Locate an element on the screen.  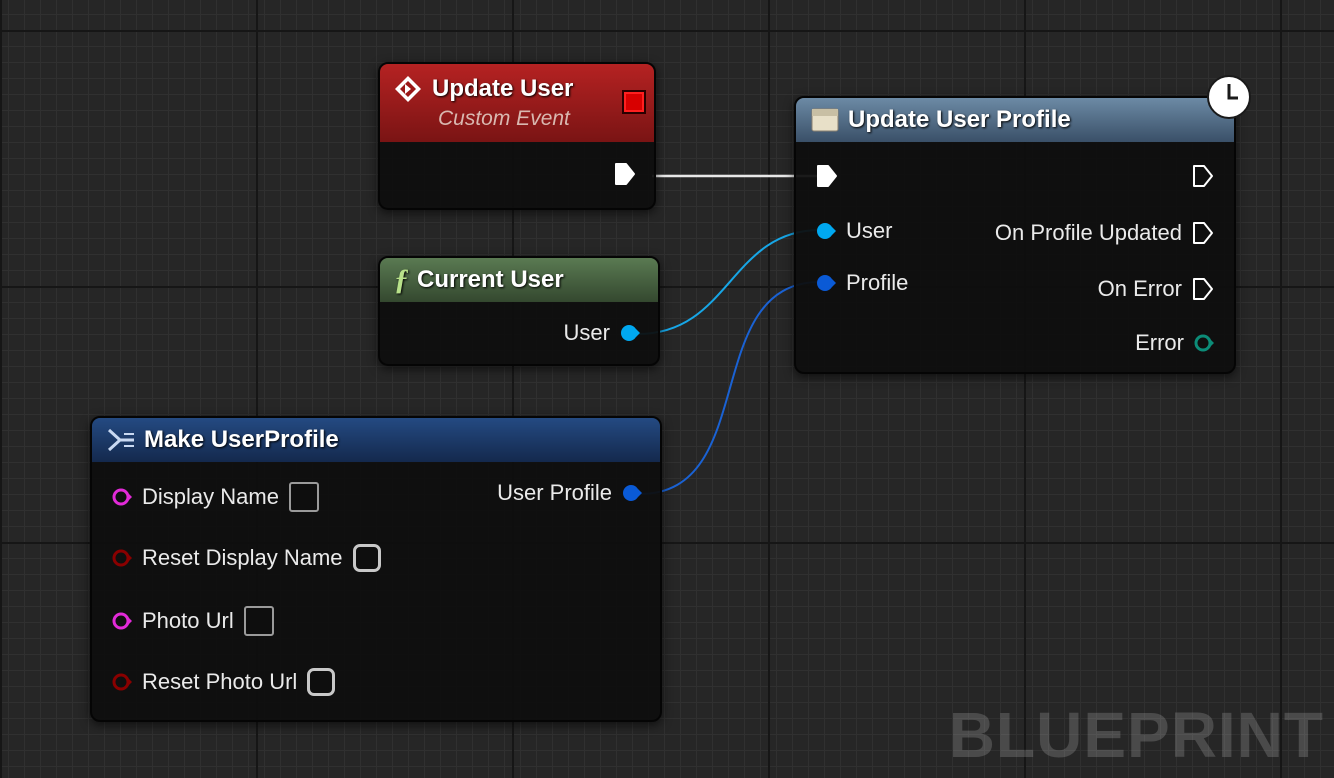
profile-in-pin-icon is located at coordinates (826, 283).